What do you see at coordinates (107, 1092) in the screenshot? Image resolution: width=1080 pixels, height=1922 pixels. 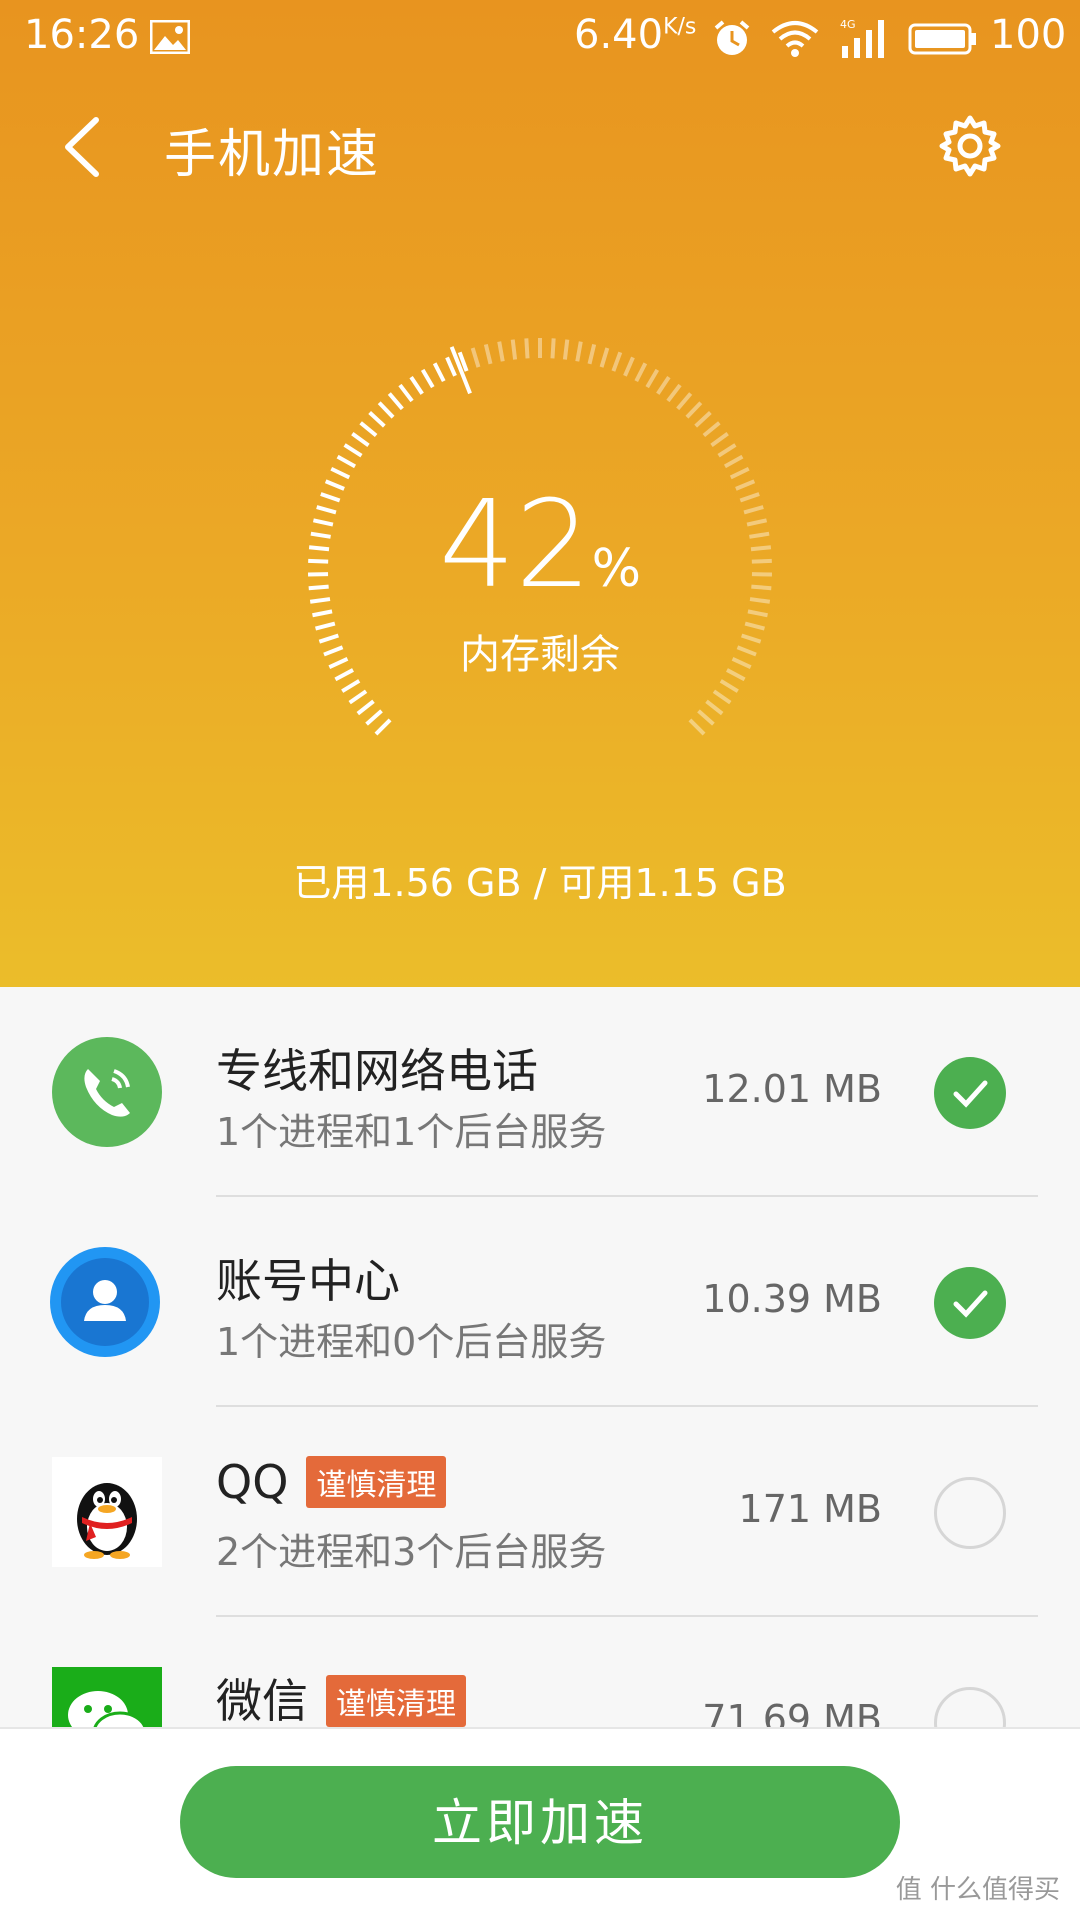 I see `phone-icon` at bounding box center [107, 1092].